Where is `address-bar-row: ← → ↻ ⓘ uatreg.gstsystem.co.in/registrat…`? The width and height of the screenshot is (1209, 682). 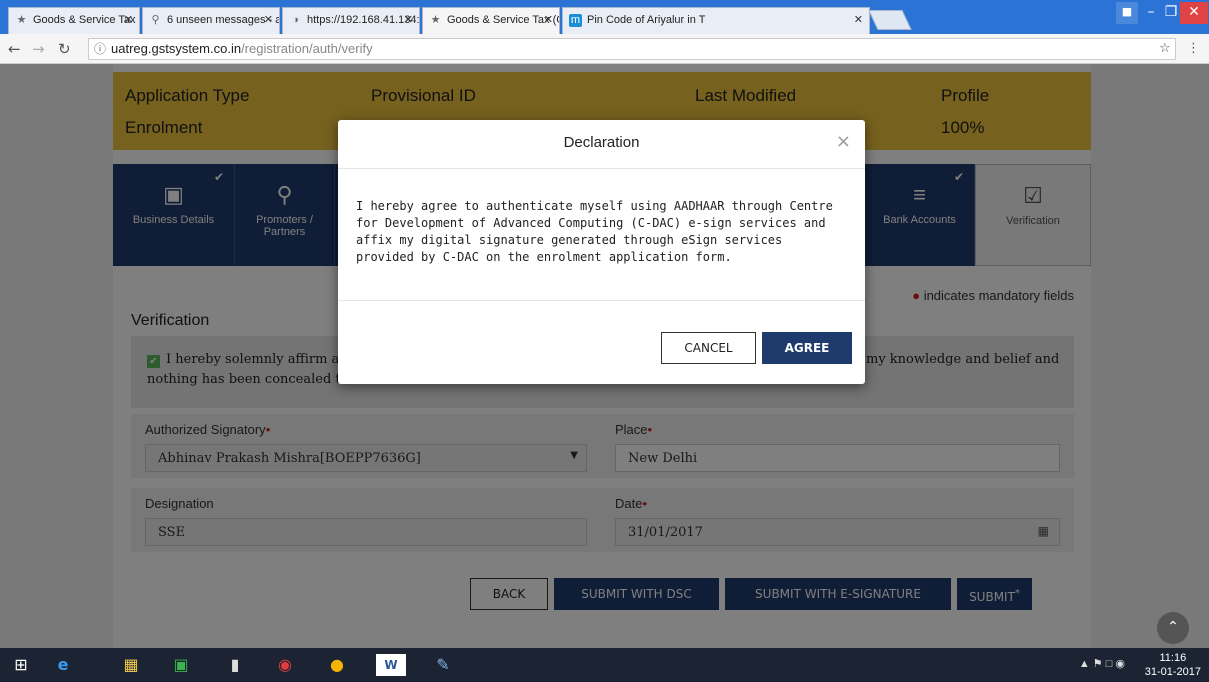 address-bar-row: ← → ↻ ⓘ uatreg.gstsystem.co.in/registrat… is located at coordinates (604, 49).